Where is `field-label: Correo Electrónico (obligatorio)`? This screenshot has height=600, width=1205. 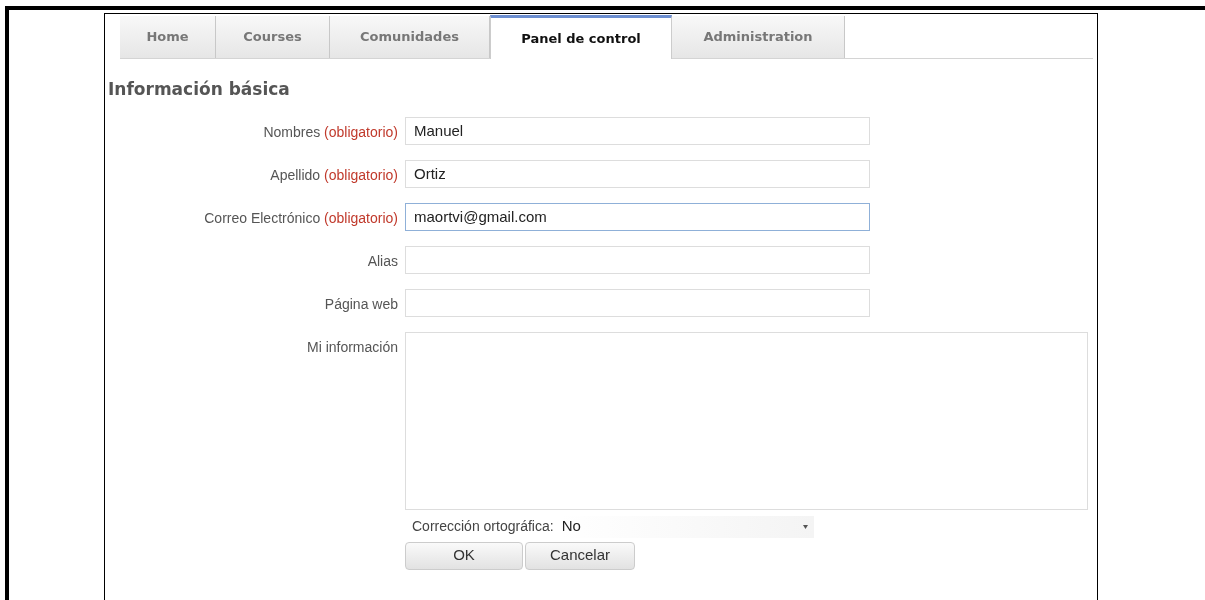 field-label: Correo Electrónico (obligatorio) is located at coordinates (301, 218).